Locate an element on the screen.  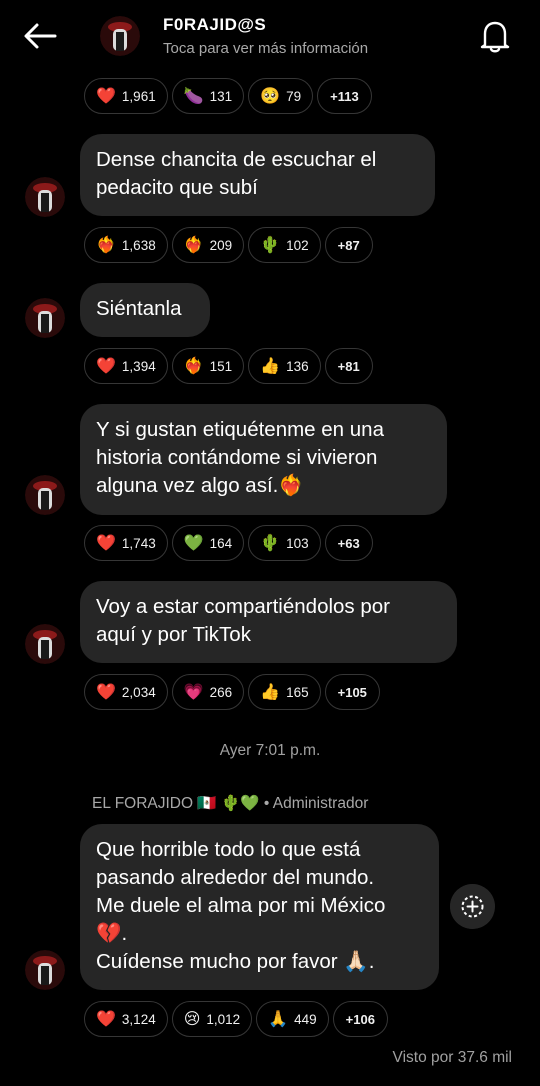
reaction-emoji-icon: 😢 is located at coordinates (192, 1018).